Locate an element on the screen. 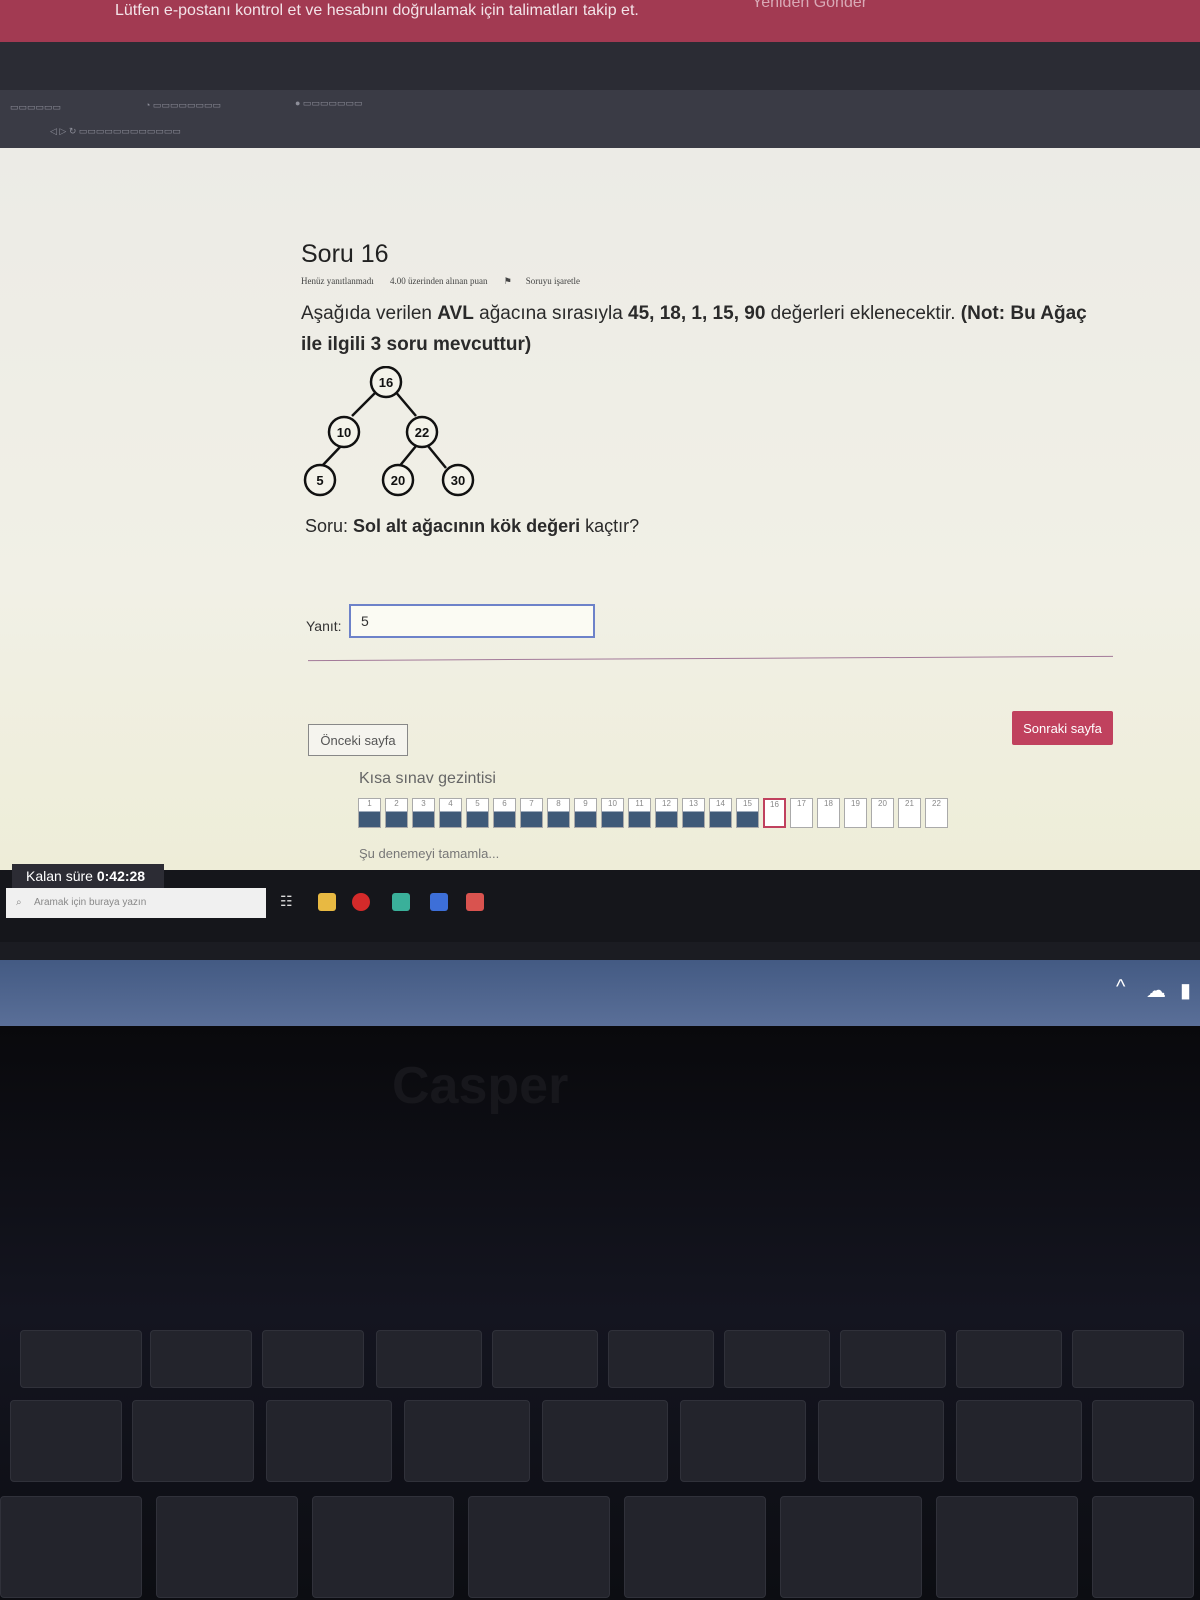  tree-node-left-label: 10 is located at coordinates (344, 432).